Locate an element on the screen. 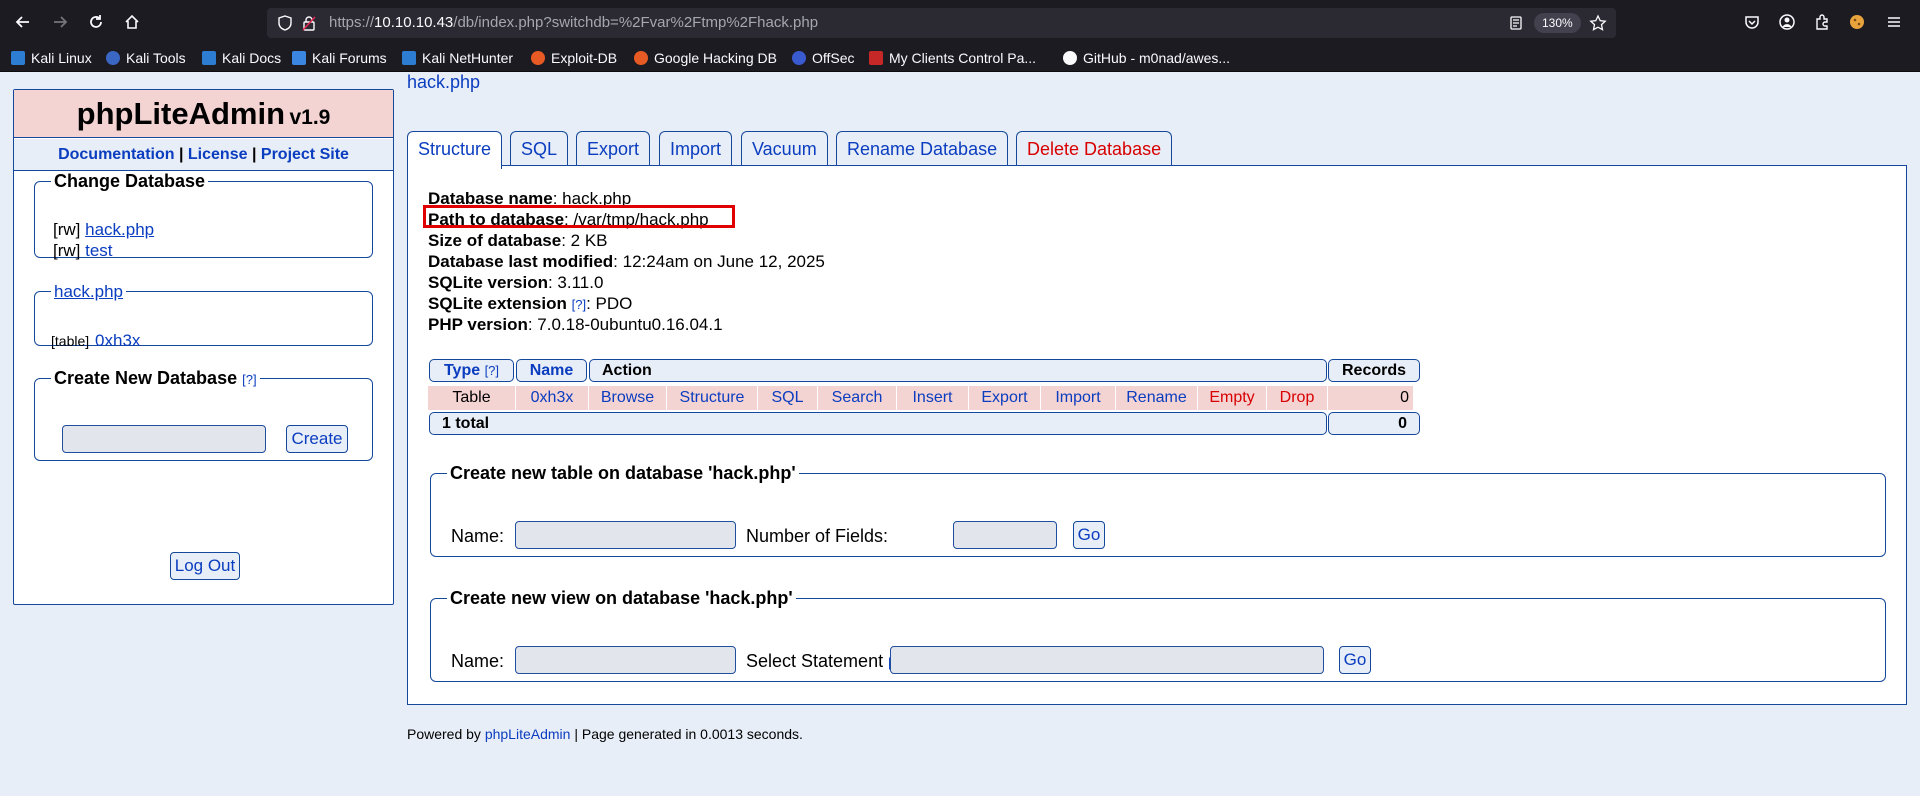 This screenshot has width=1920, height=796. documentation-link: Documentation is located at coordinates (116, 154).